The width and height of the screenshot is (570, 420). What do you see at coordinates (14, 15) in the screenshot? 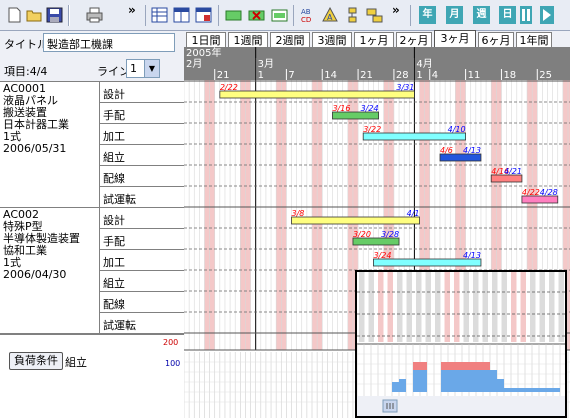
I see `new-icon` at bounding box center [14, 15].